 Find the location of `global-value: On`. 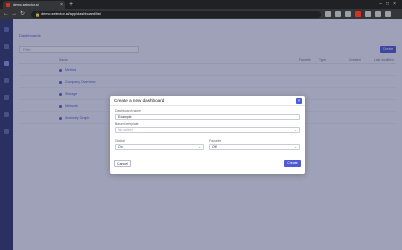

global-value: On is located at coordinates (120, 147).